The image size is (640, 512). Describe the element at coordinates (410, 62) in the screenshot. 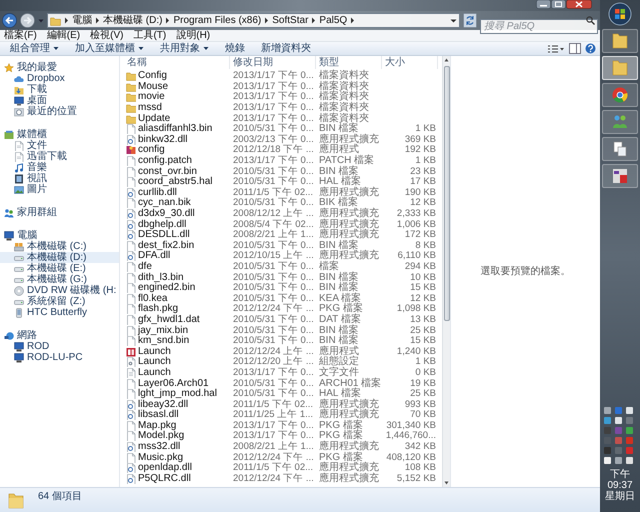

I see `column-header: 大小` at that location.